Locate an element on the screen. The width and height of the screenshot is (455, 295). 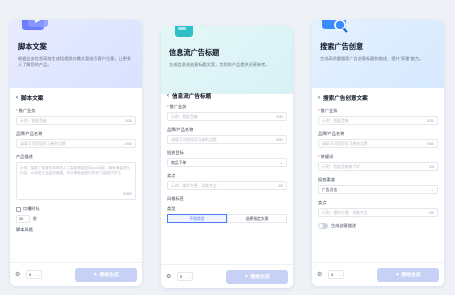
form-header: ‹ 脚本文案 is located at coordinates (76, 98).